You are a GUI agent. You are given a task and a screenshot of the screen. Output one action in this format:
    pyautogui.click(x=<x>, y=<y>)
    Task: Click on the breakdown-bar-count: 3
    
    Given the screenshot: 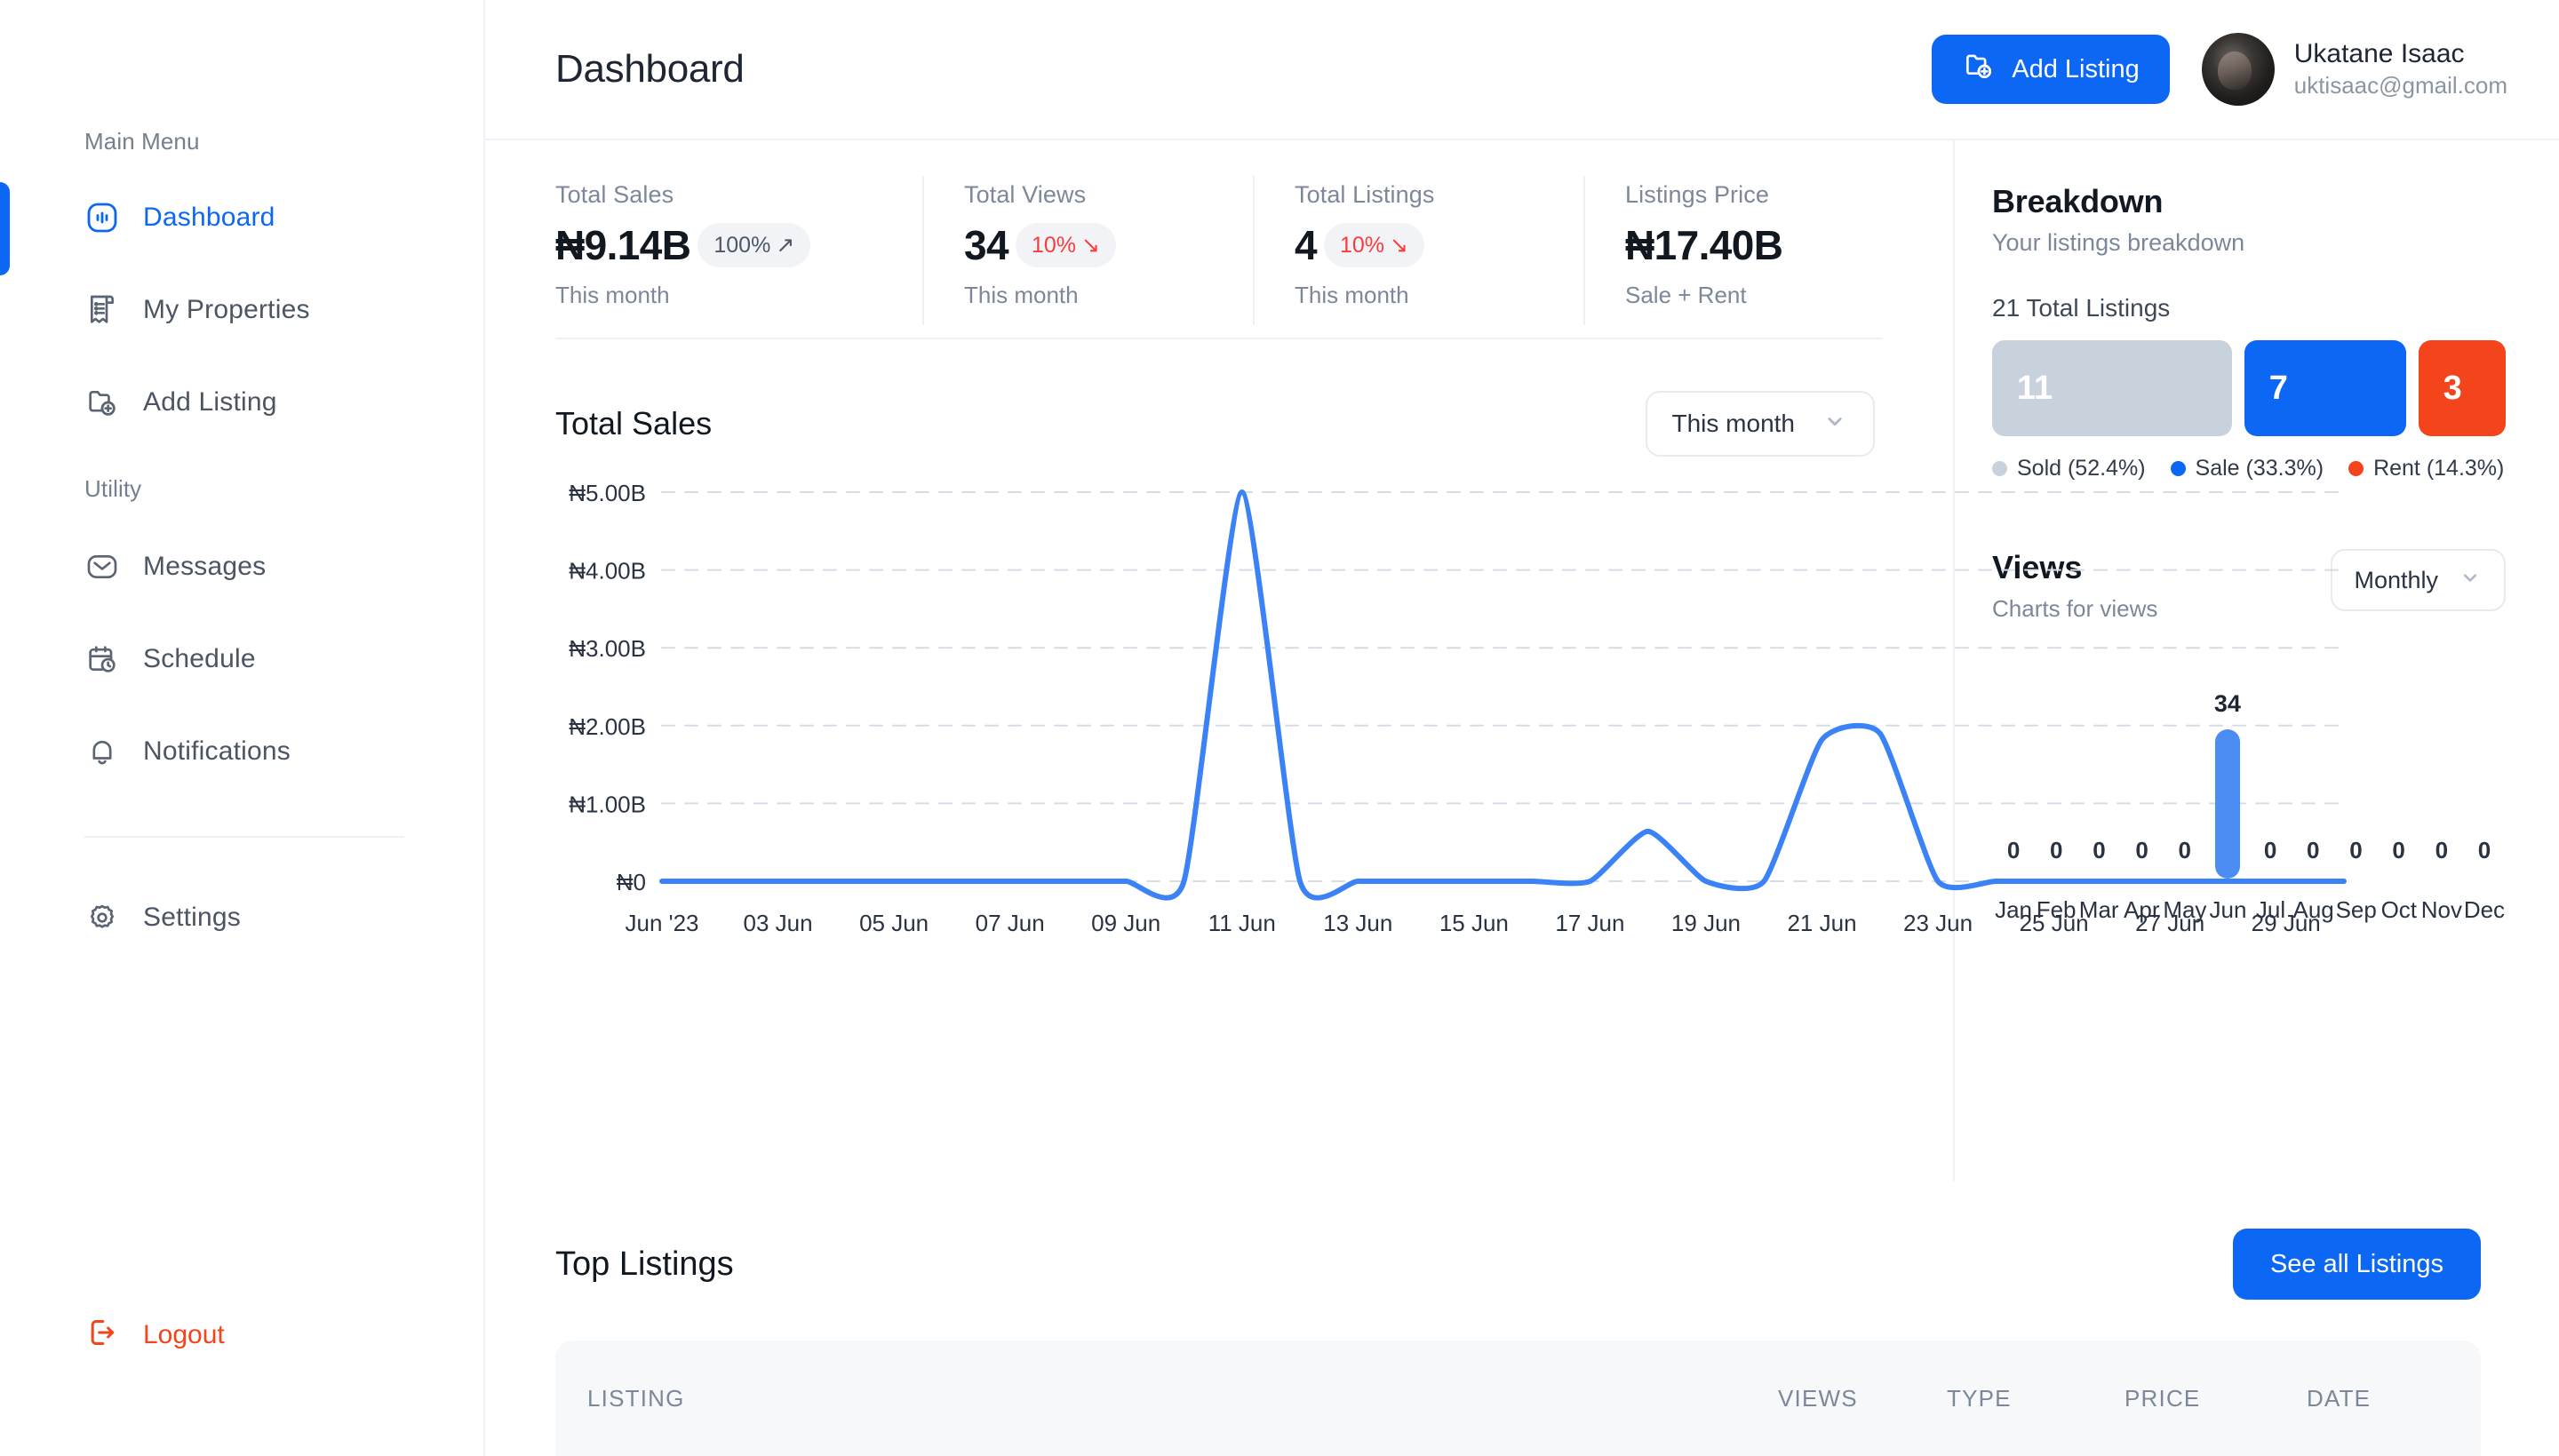 What is the action you would take?
    pyautogui.click(x=2452, y=388)
    